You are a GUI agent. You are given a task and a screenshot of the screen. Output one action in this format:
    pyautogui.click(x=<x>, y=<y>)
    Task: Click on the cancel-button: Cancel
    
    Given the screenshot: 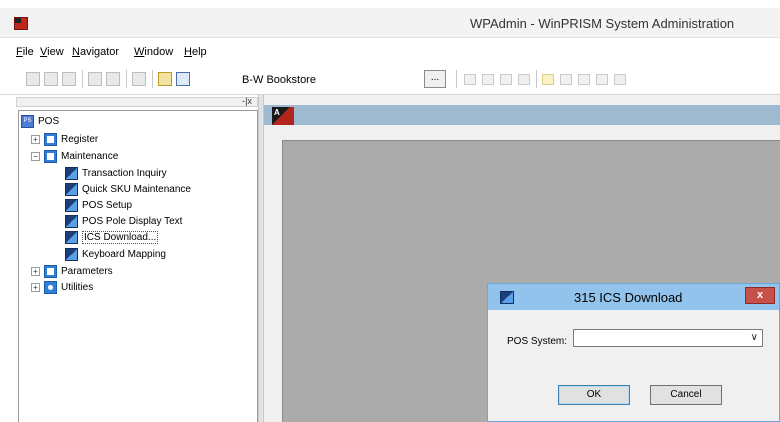 What is the action you would take?
    pyautogui.click(x=686, y=395)
    